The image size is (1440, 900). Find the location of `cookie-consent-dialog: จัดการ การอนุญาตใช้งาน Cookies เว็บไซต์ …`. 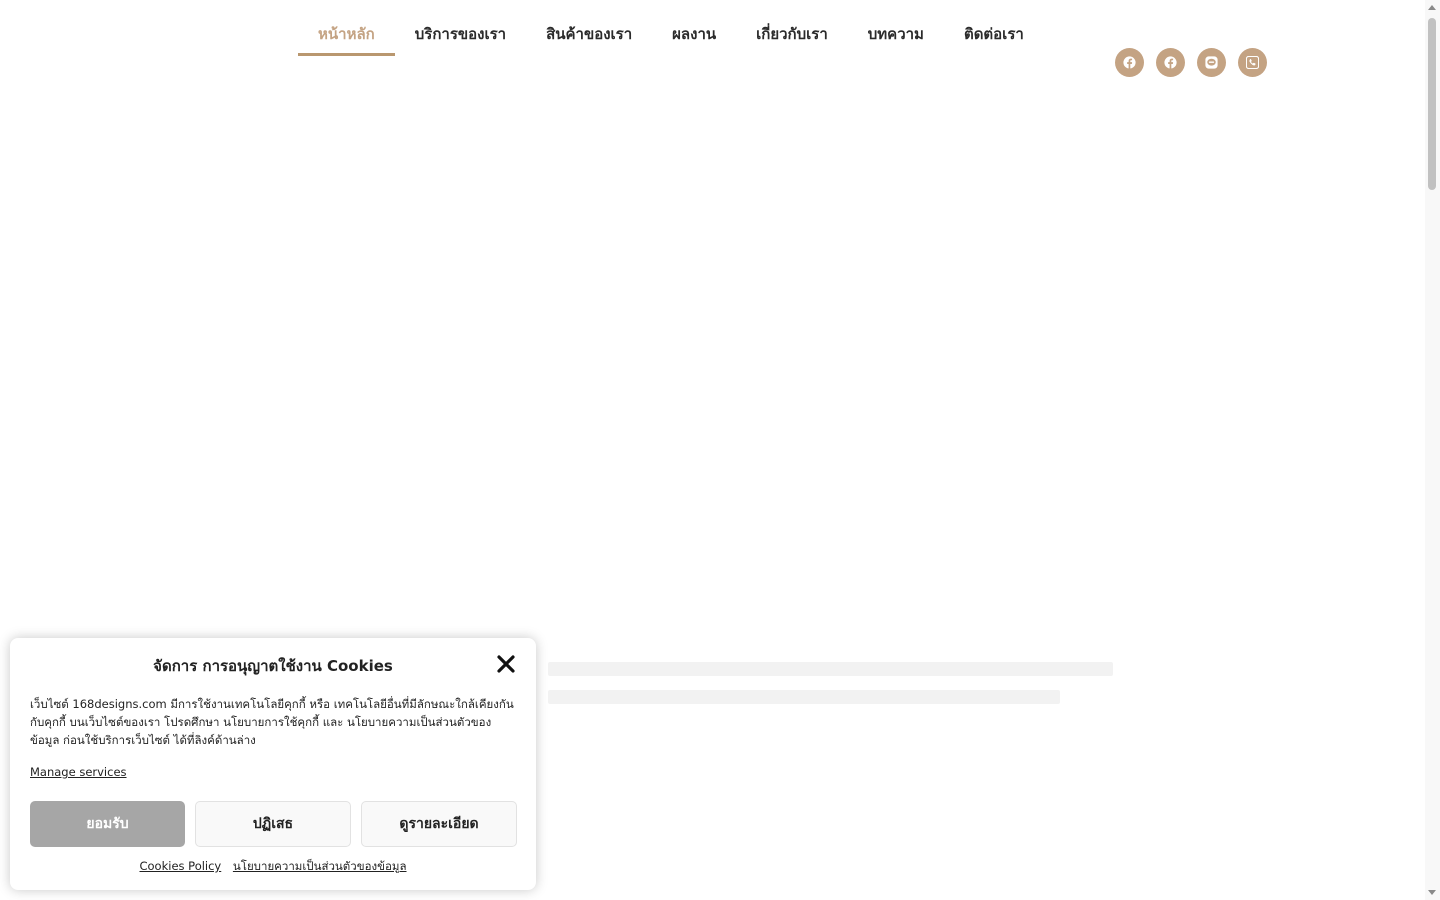

cookie-consent-dialog: จัดการ การอนุญาตใช้งาน Cookies เว็บไซต์ … is located at coordinates (273, 764).